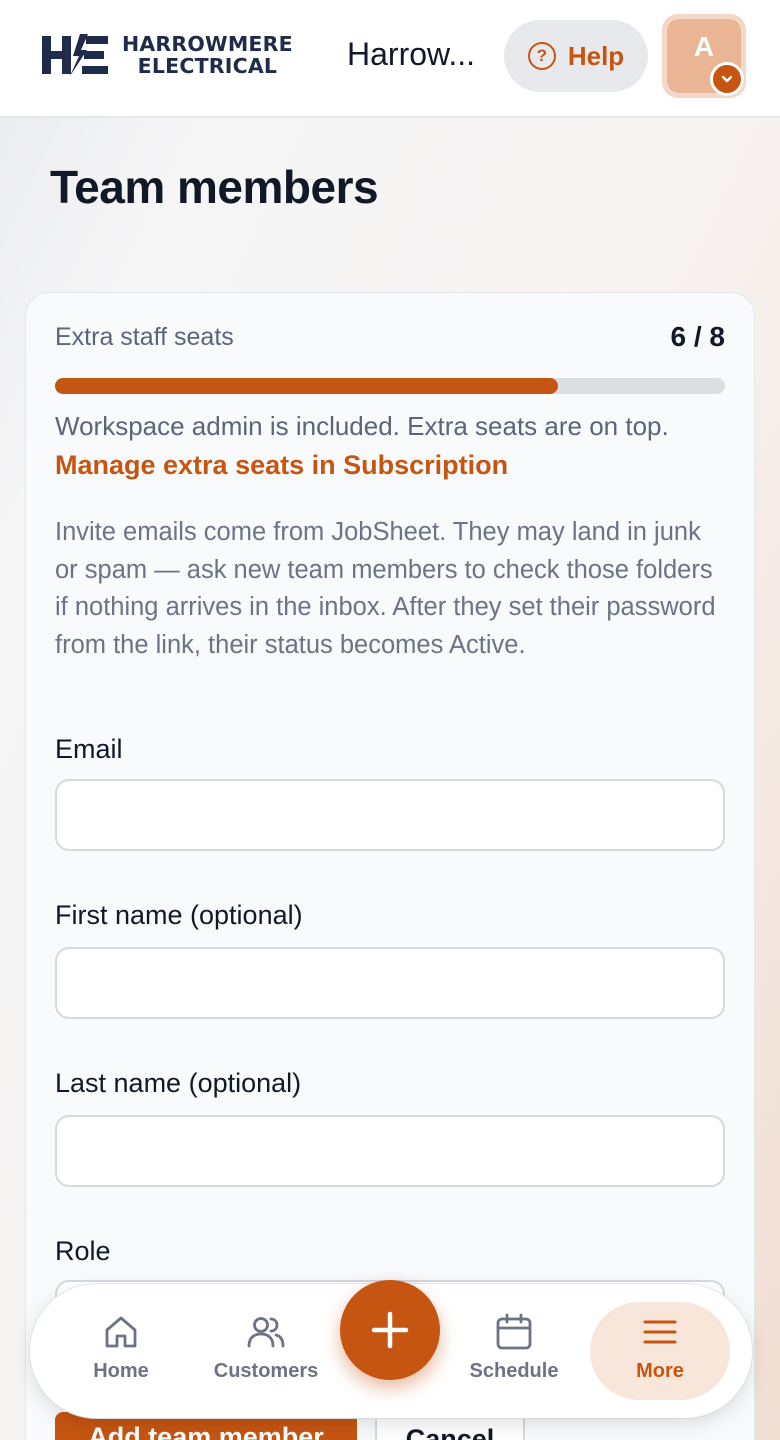  Describe the element at coordinates (121, 1332) in the screenshot. I see `home-icon` at that location.